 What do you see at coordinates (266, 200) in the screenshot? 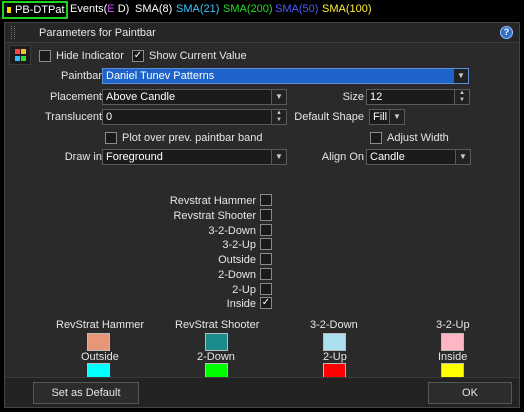
I see `pattern-checkbox-revstrat-hammer` at bounding box center [266, 200].